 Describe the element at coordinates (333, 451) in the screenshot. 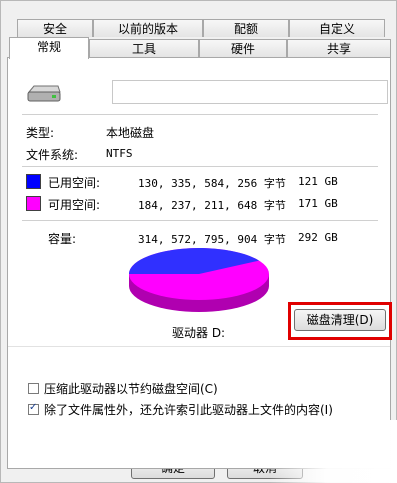

I see `corner-fade` at that location.